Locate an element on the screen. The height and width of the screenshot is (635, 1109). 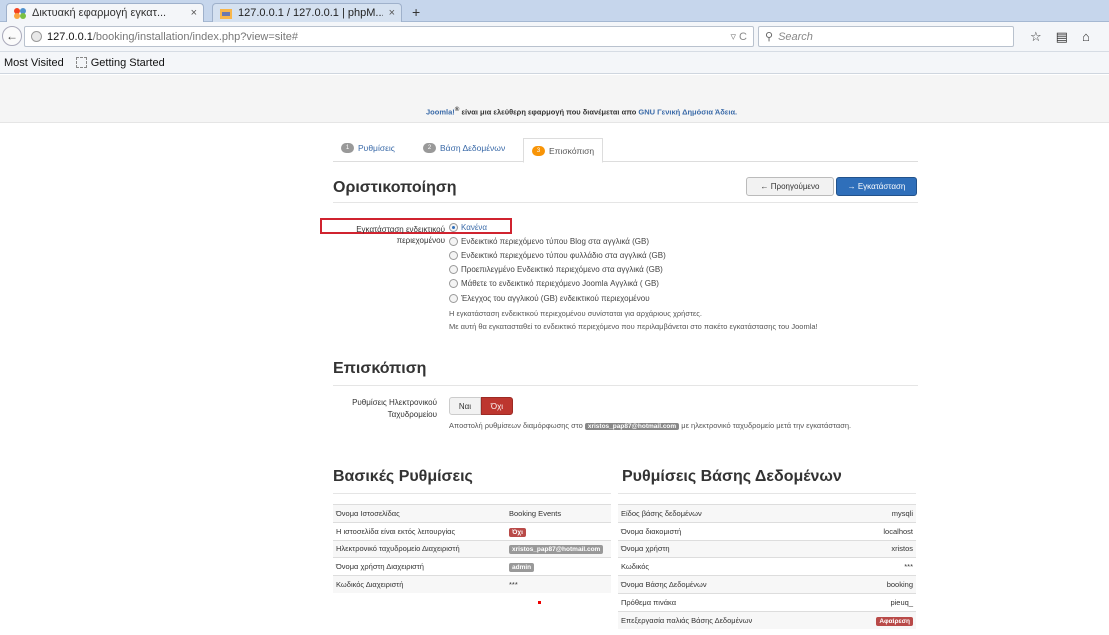
row-label: Κωδικός is located at coordinates (727, 566).